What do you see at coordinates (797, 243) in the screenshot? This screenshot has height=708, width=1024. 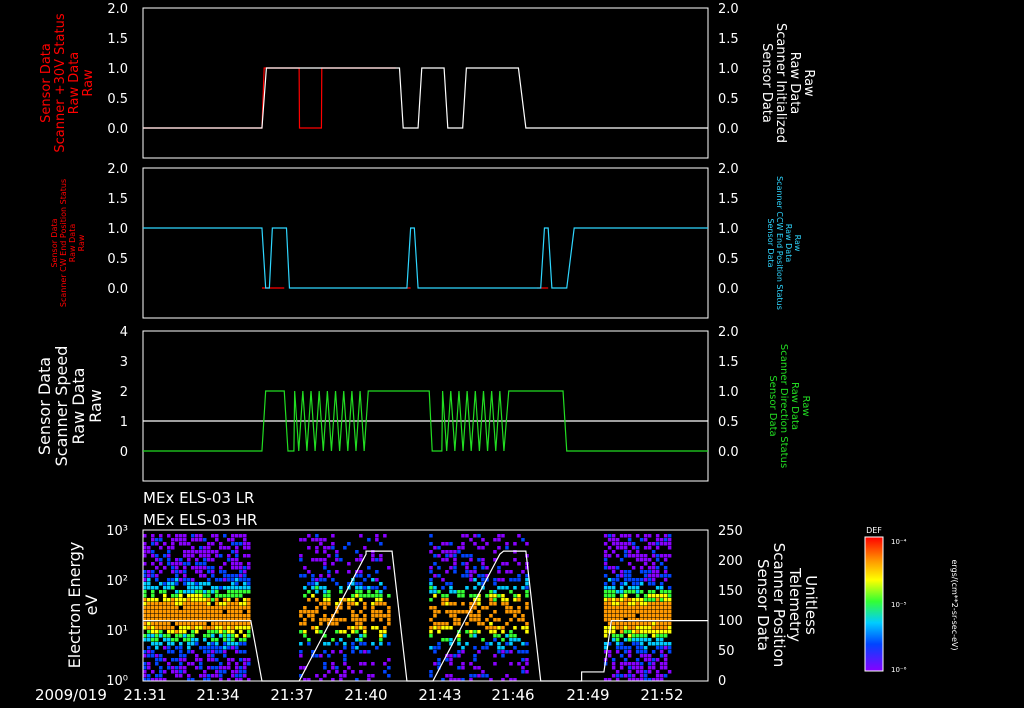 I see `p2-rl-3: Raw` at bounding box center [797, 243].